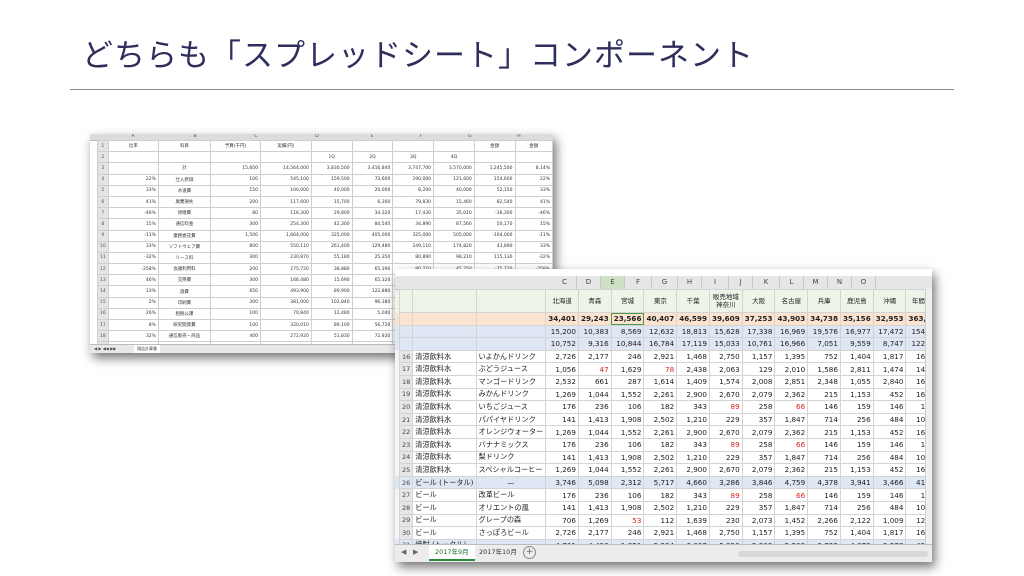 This screenshot has width=1024, height=576. I want to click on value-cell: 1,847, so click(791, 457).